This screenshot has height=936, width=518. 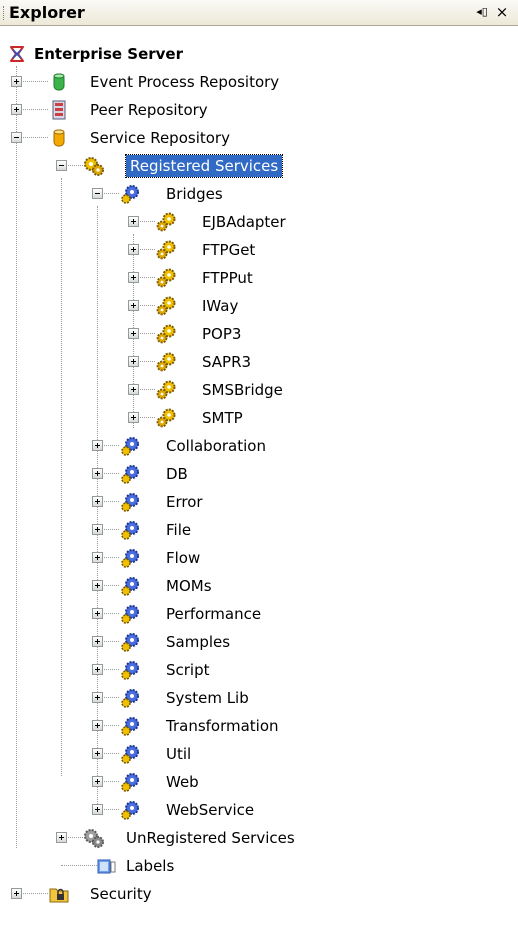 What do you see at coordinates (216, 446) in the screenshot?
I see `tree-label: Collaboration` at bounding box center [216, 446].